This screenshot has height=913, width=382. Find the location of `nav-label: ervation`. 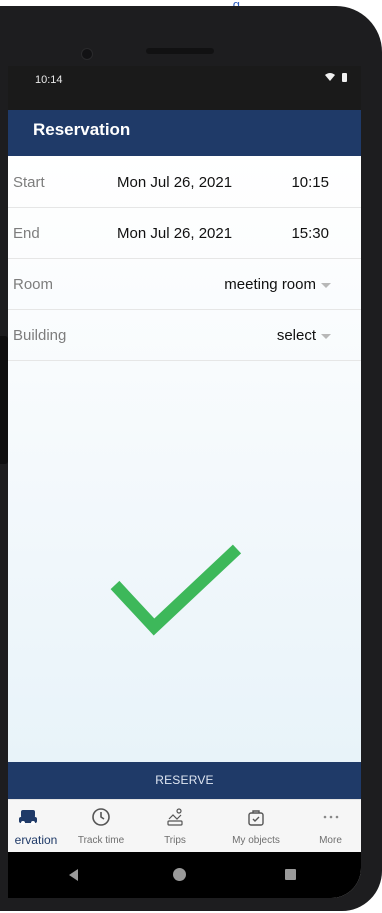

nav-label: ervation is located at coordinates (36, 840).